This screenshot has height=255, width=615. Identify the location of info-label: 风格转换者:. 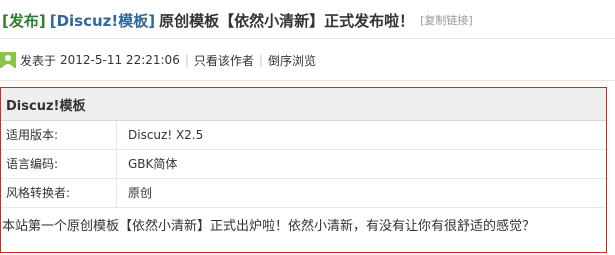
(38, 193).